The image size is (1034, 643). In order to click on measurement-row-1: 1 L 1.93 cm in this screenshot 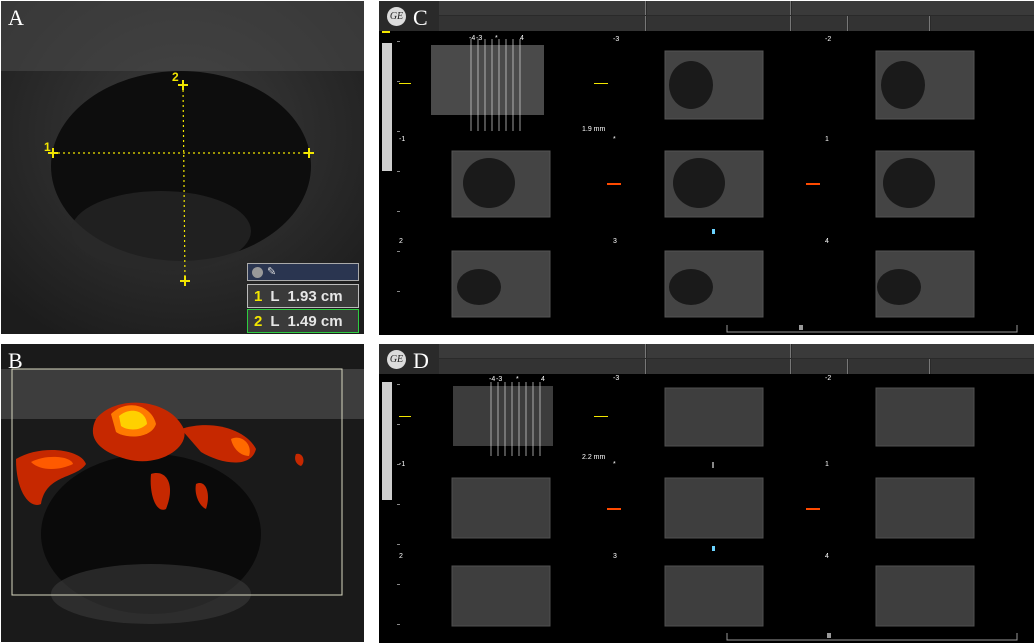, I will do `click(303, 296)`.